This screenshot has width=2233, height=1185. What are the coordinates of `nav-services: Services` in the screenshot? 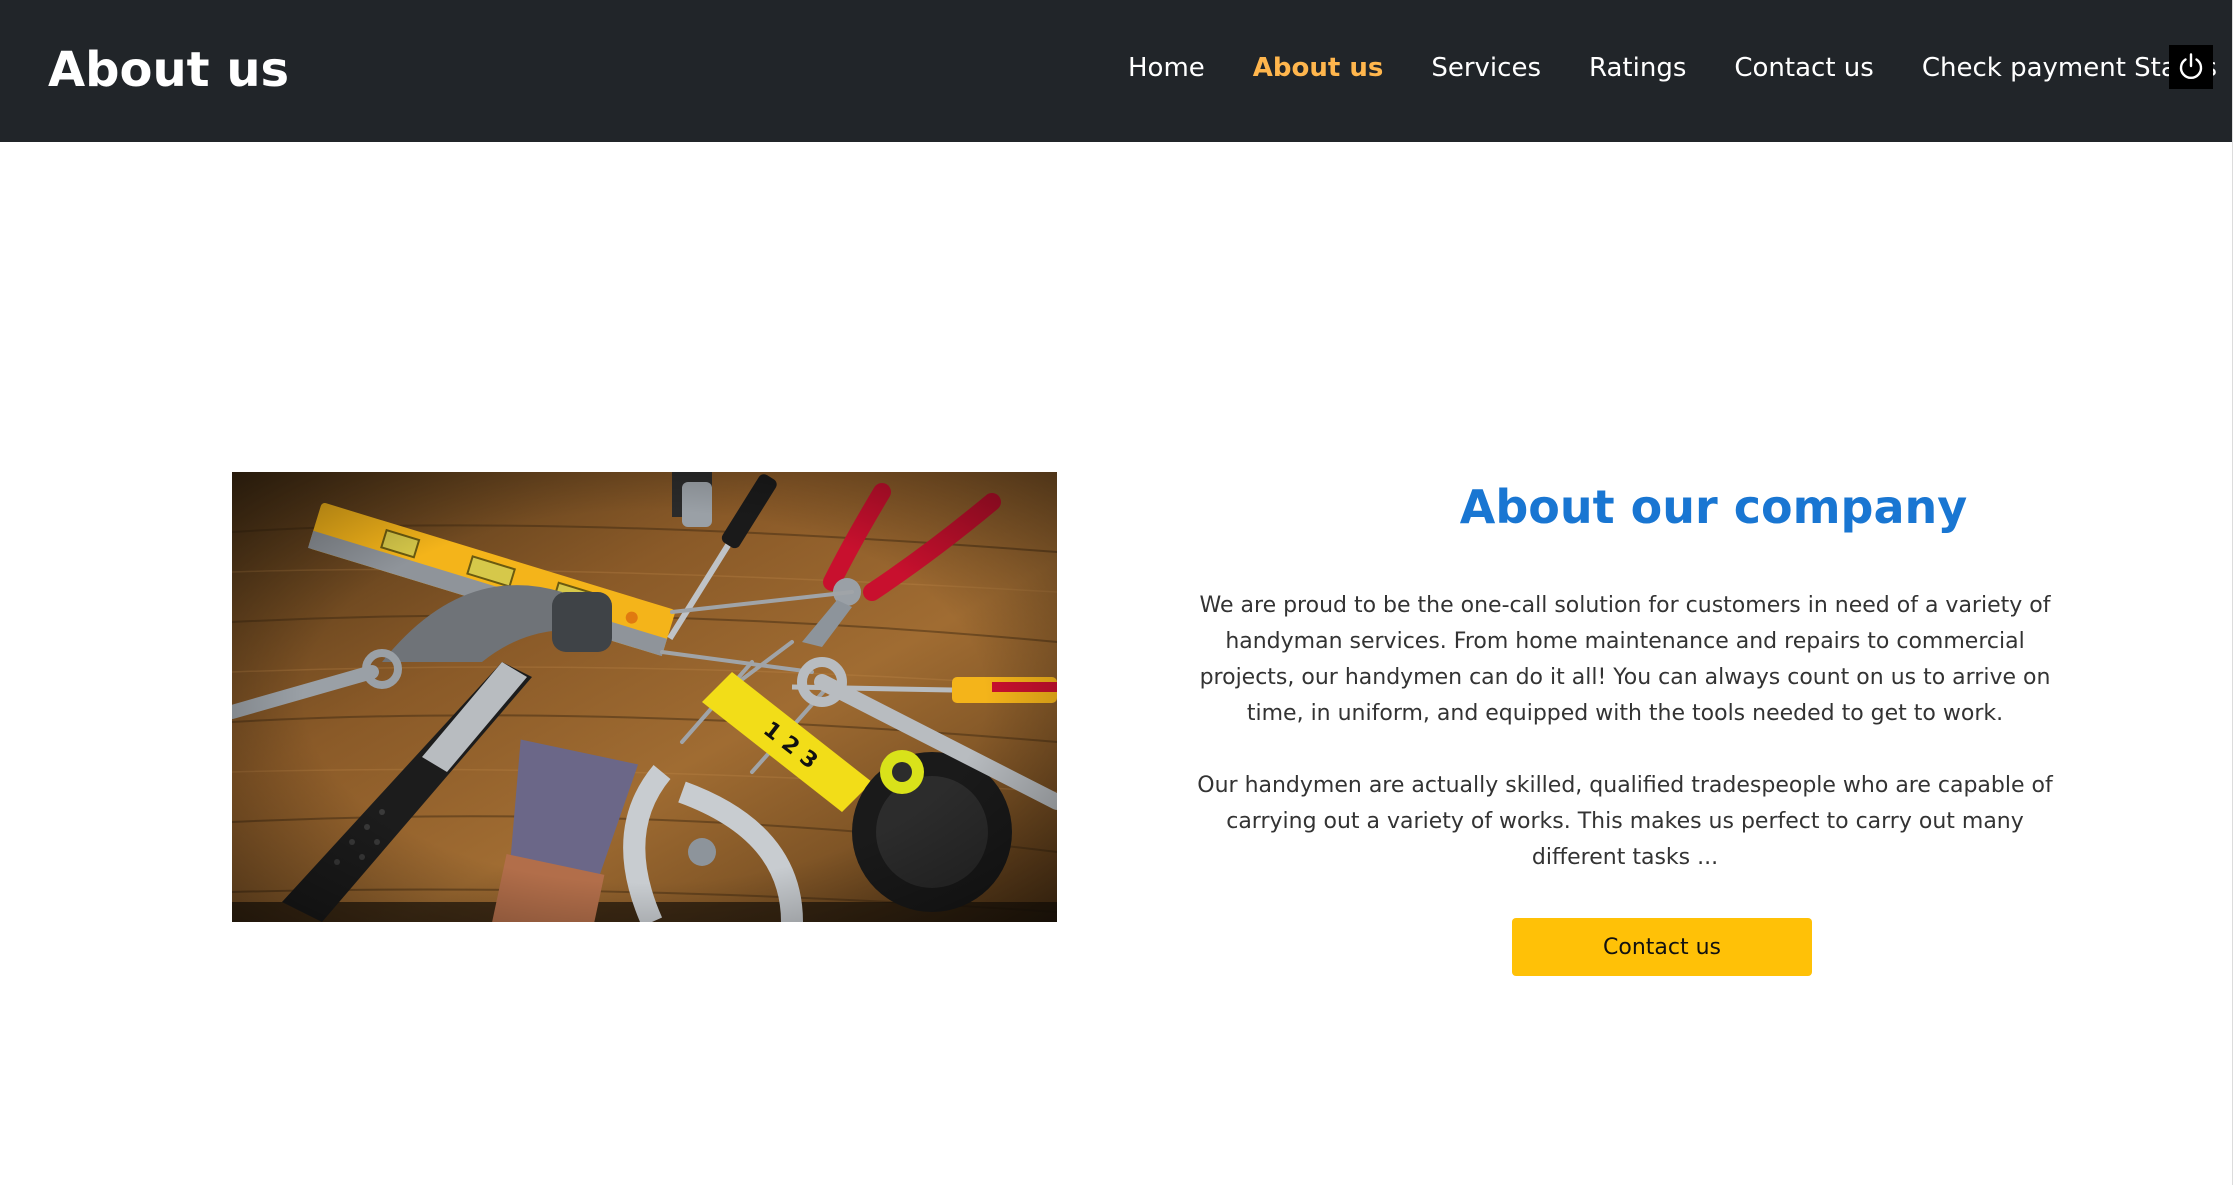 It's located at (1486, 68).